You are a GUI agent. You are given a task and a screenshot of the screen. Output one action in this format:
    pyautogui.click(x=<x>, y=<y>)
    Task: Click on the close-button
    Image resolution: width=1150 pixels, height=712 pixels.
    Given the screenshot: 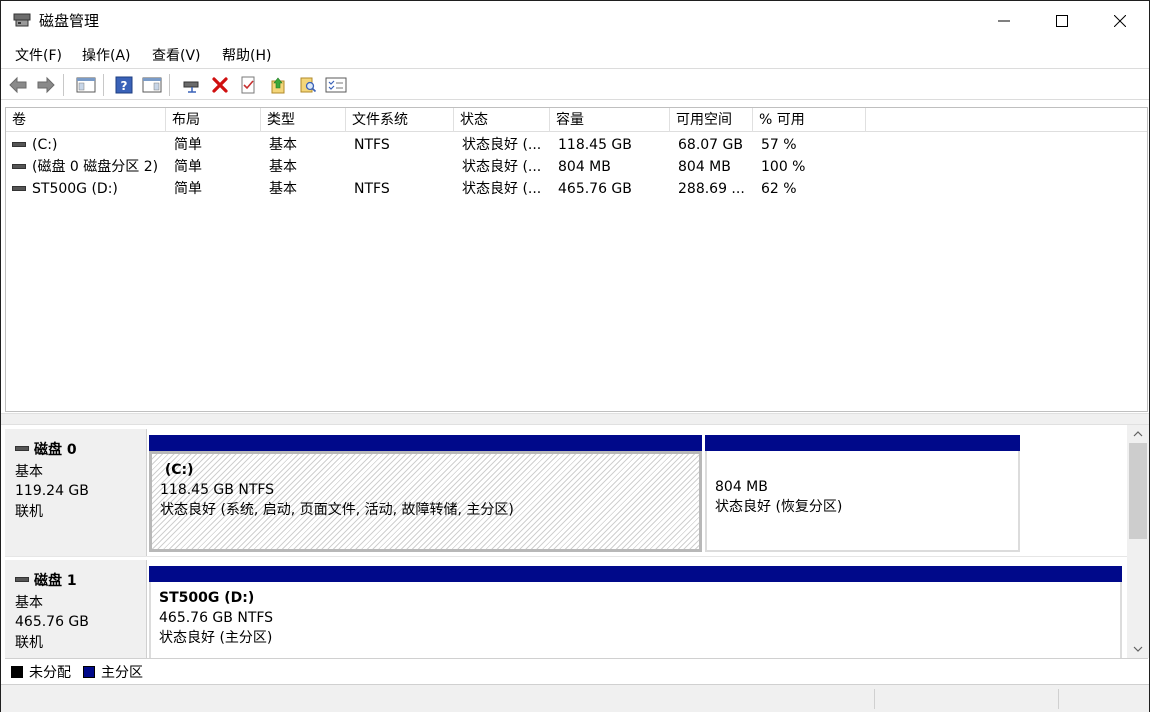 What is the action you would take?
    pyautogui.click(x=1120, y=20)
    